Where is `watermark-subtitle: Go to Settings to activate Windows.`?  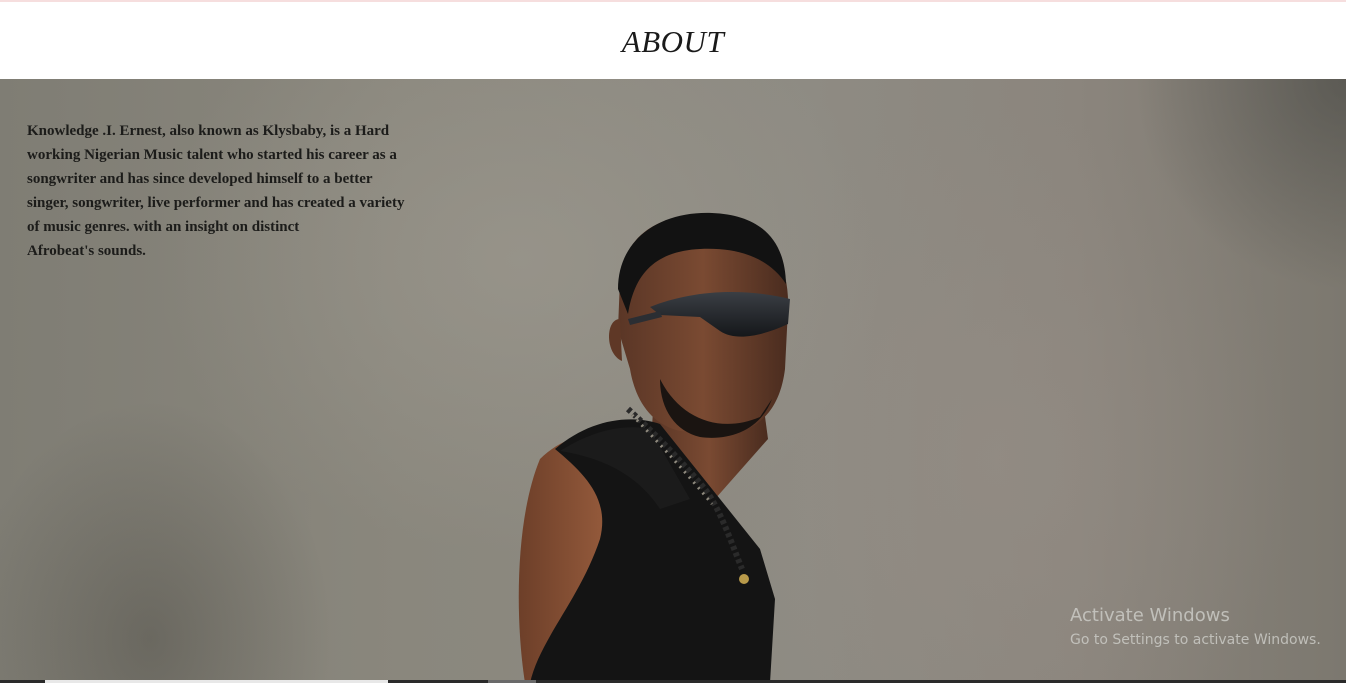
watermark-subtitle: Go to Settings to activate Windows. is located at coordinates (1195, 640).